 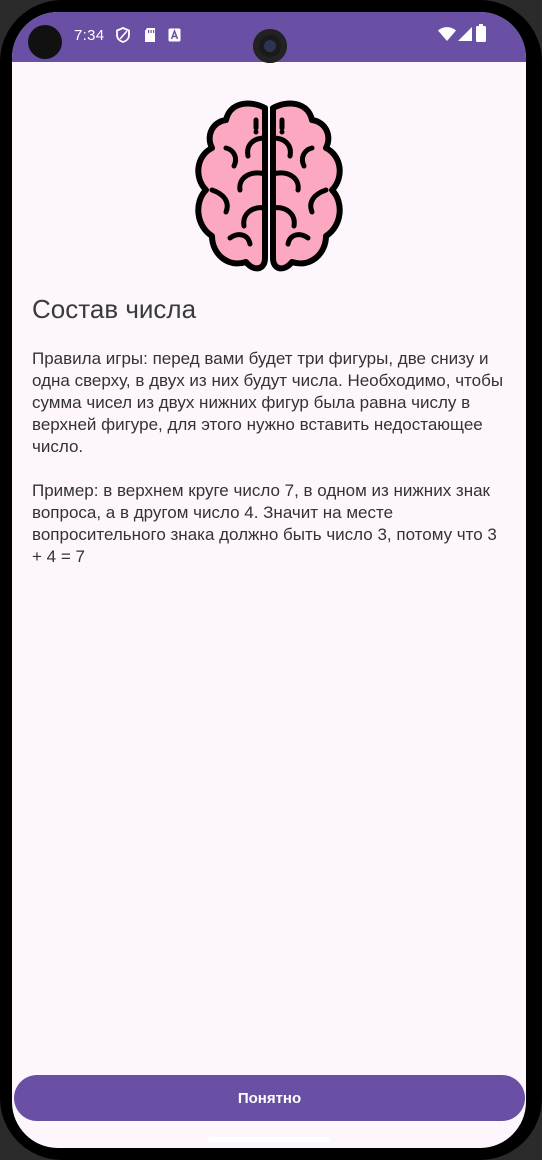 What do you see at coordinates (174, 35) in the screenshot?
I see `font-a-icon` at bounding box center [174, 35].